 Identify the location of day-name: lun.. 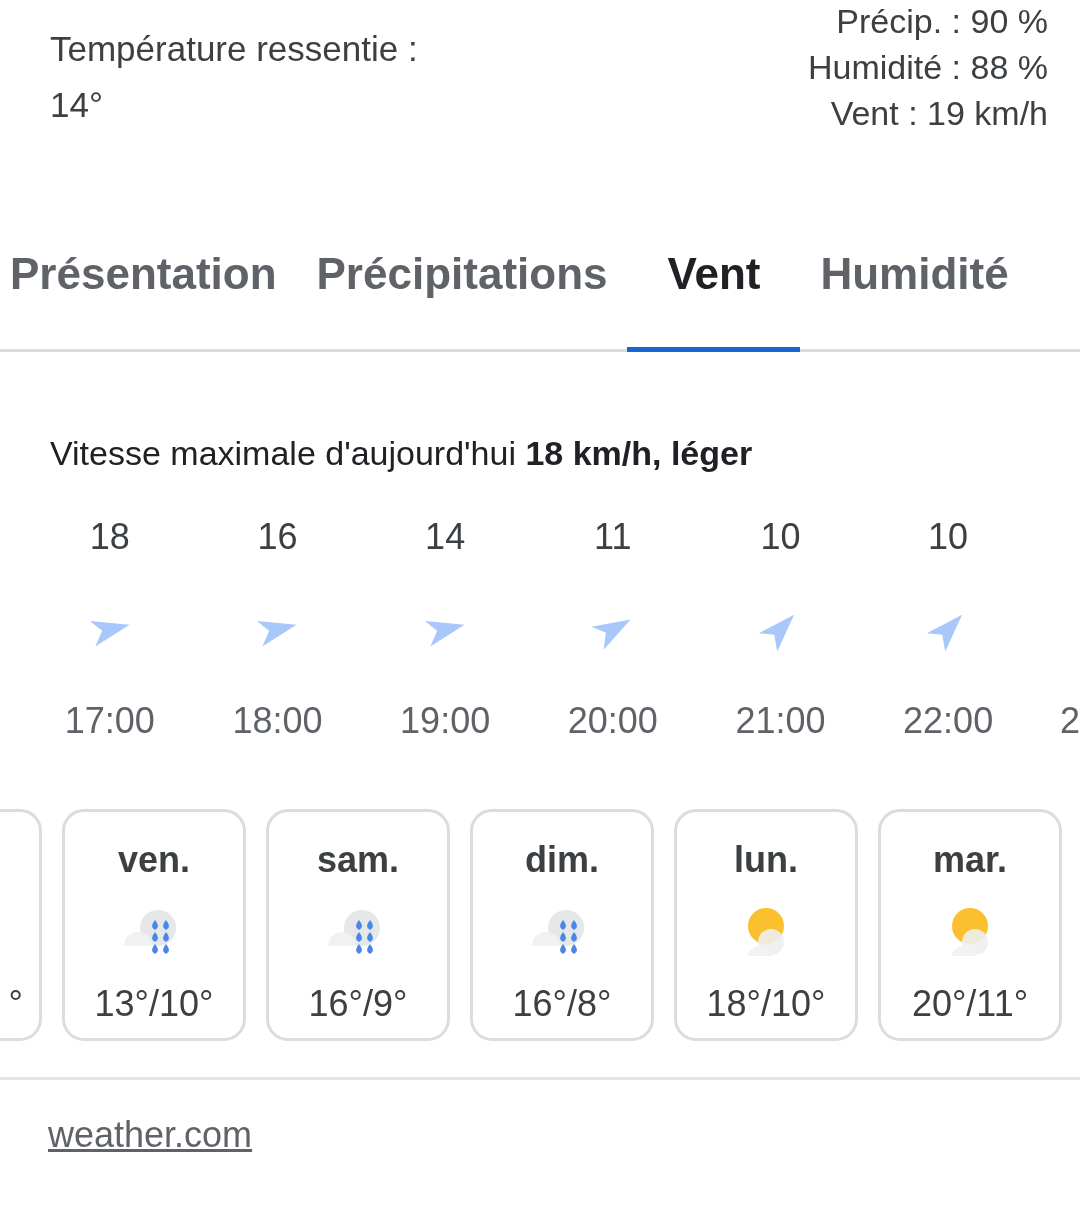
(766, 860).